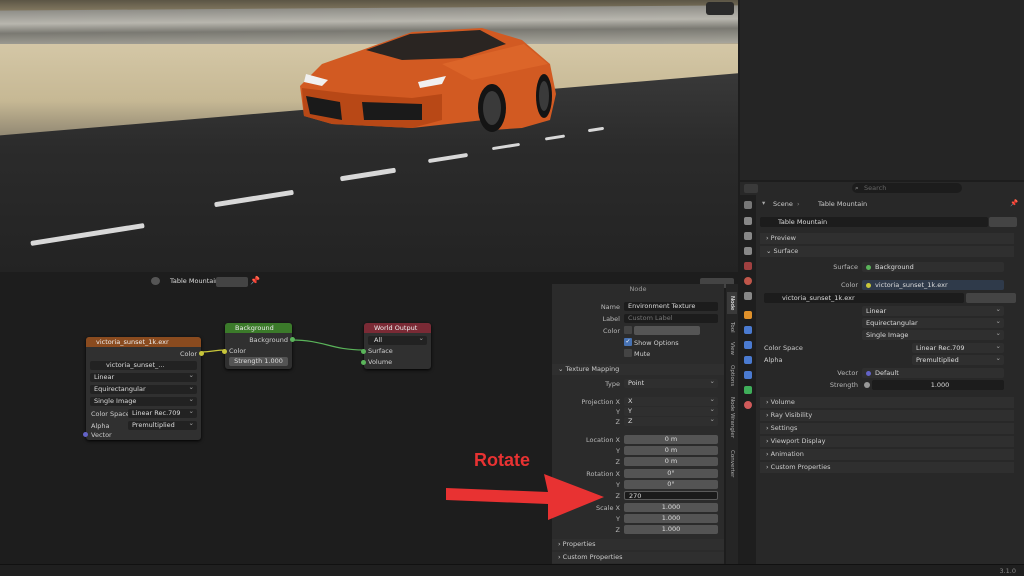 The height and width of the screenshot is (576, 1024). Describe the element at coordinates (638, 369) in the screenshot. I see `texture-mapping-header: ⌄ Texture Mapping` at that location.